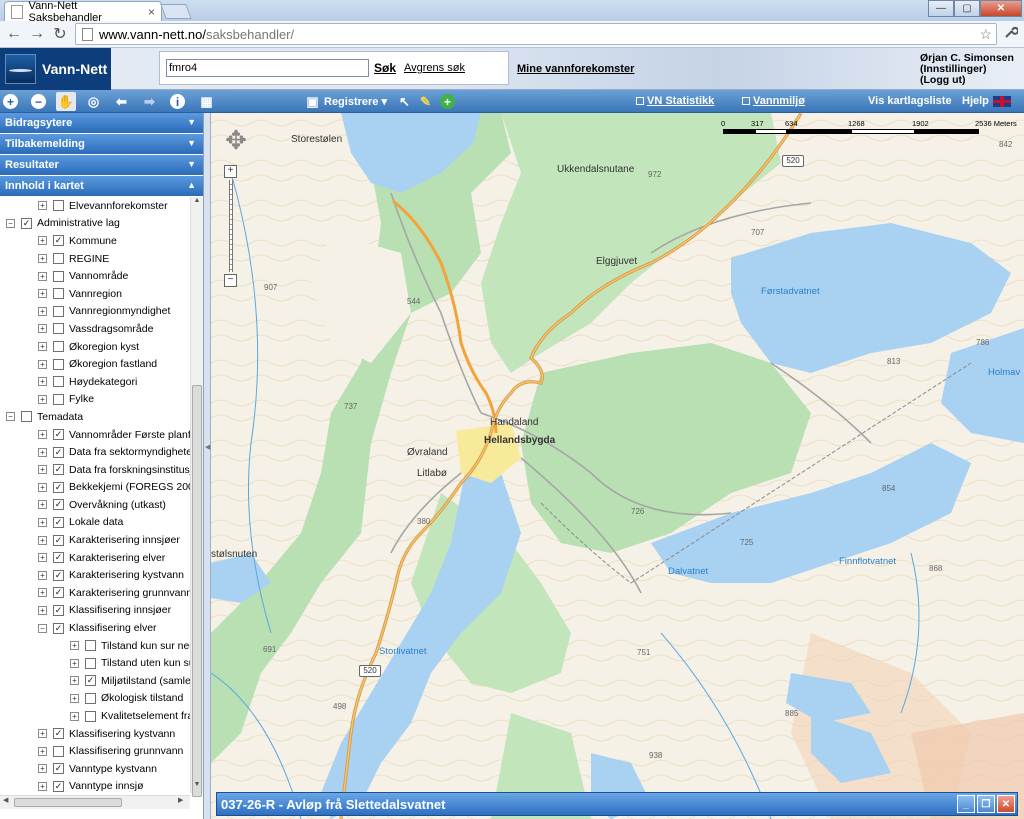 This screenshot has height=819, width=1024. Describe the element at coordinates (95, 259) in the screenshot. I see `layer-tree-item: + REGINE` at that location.